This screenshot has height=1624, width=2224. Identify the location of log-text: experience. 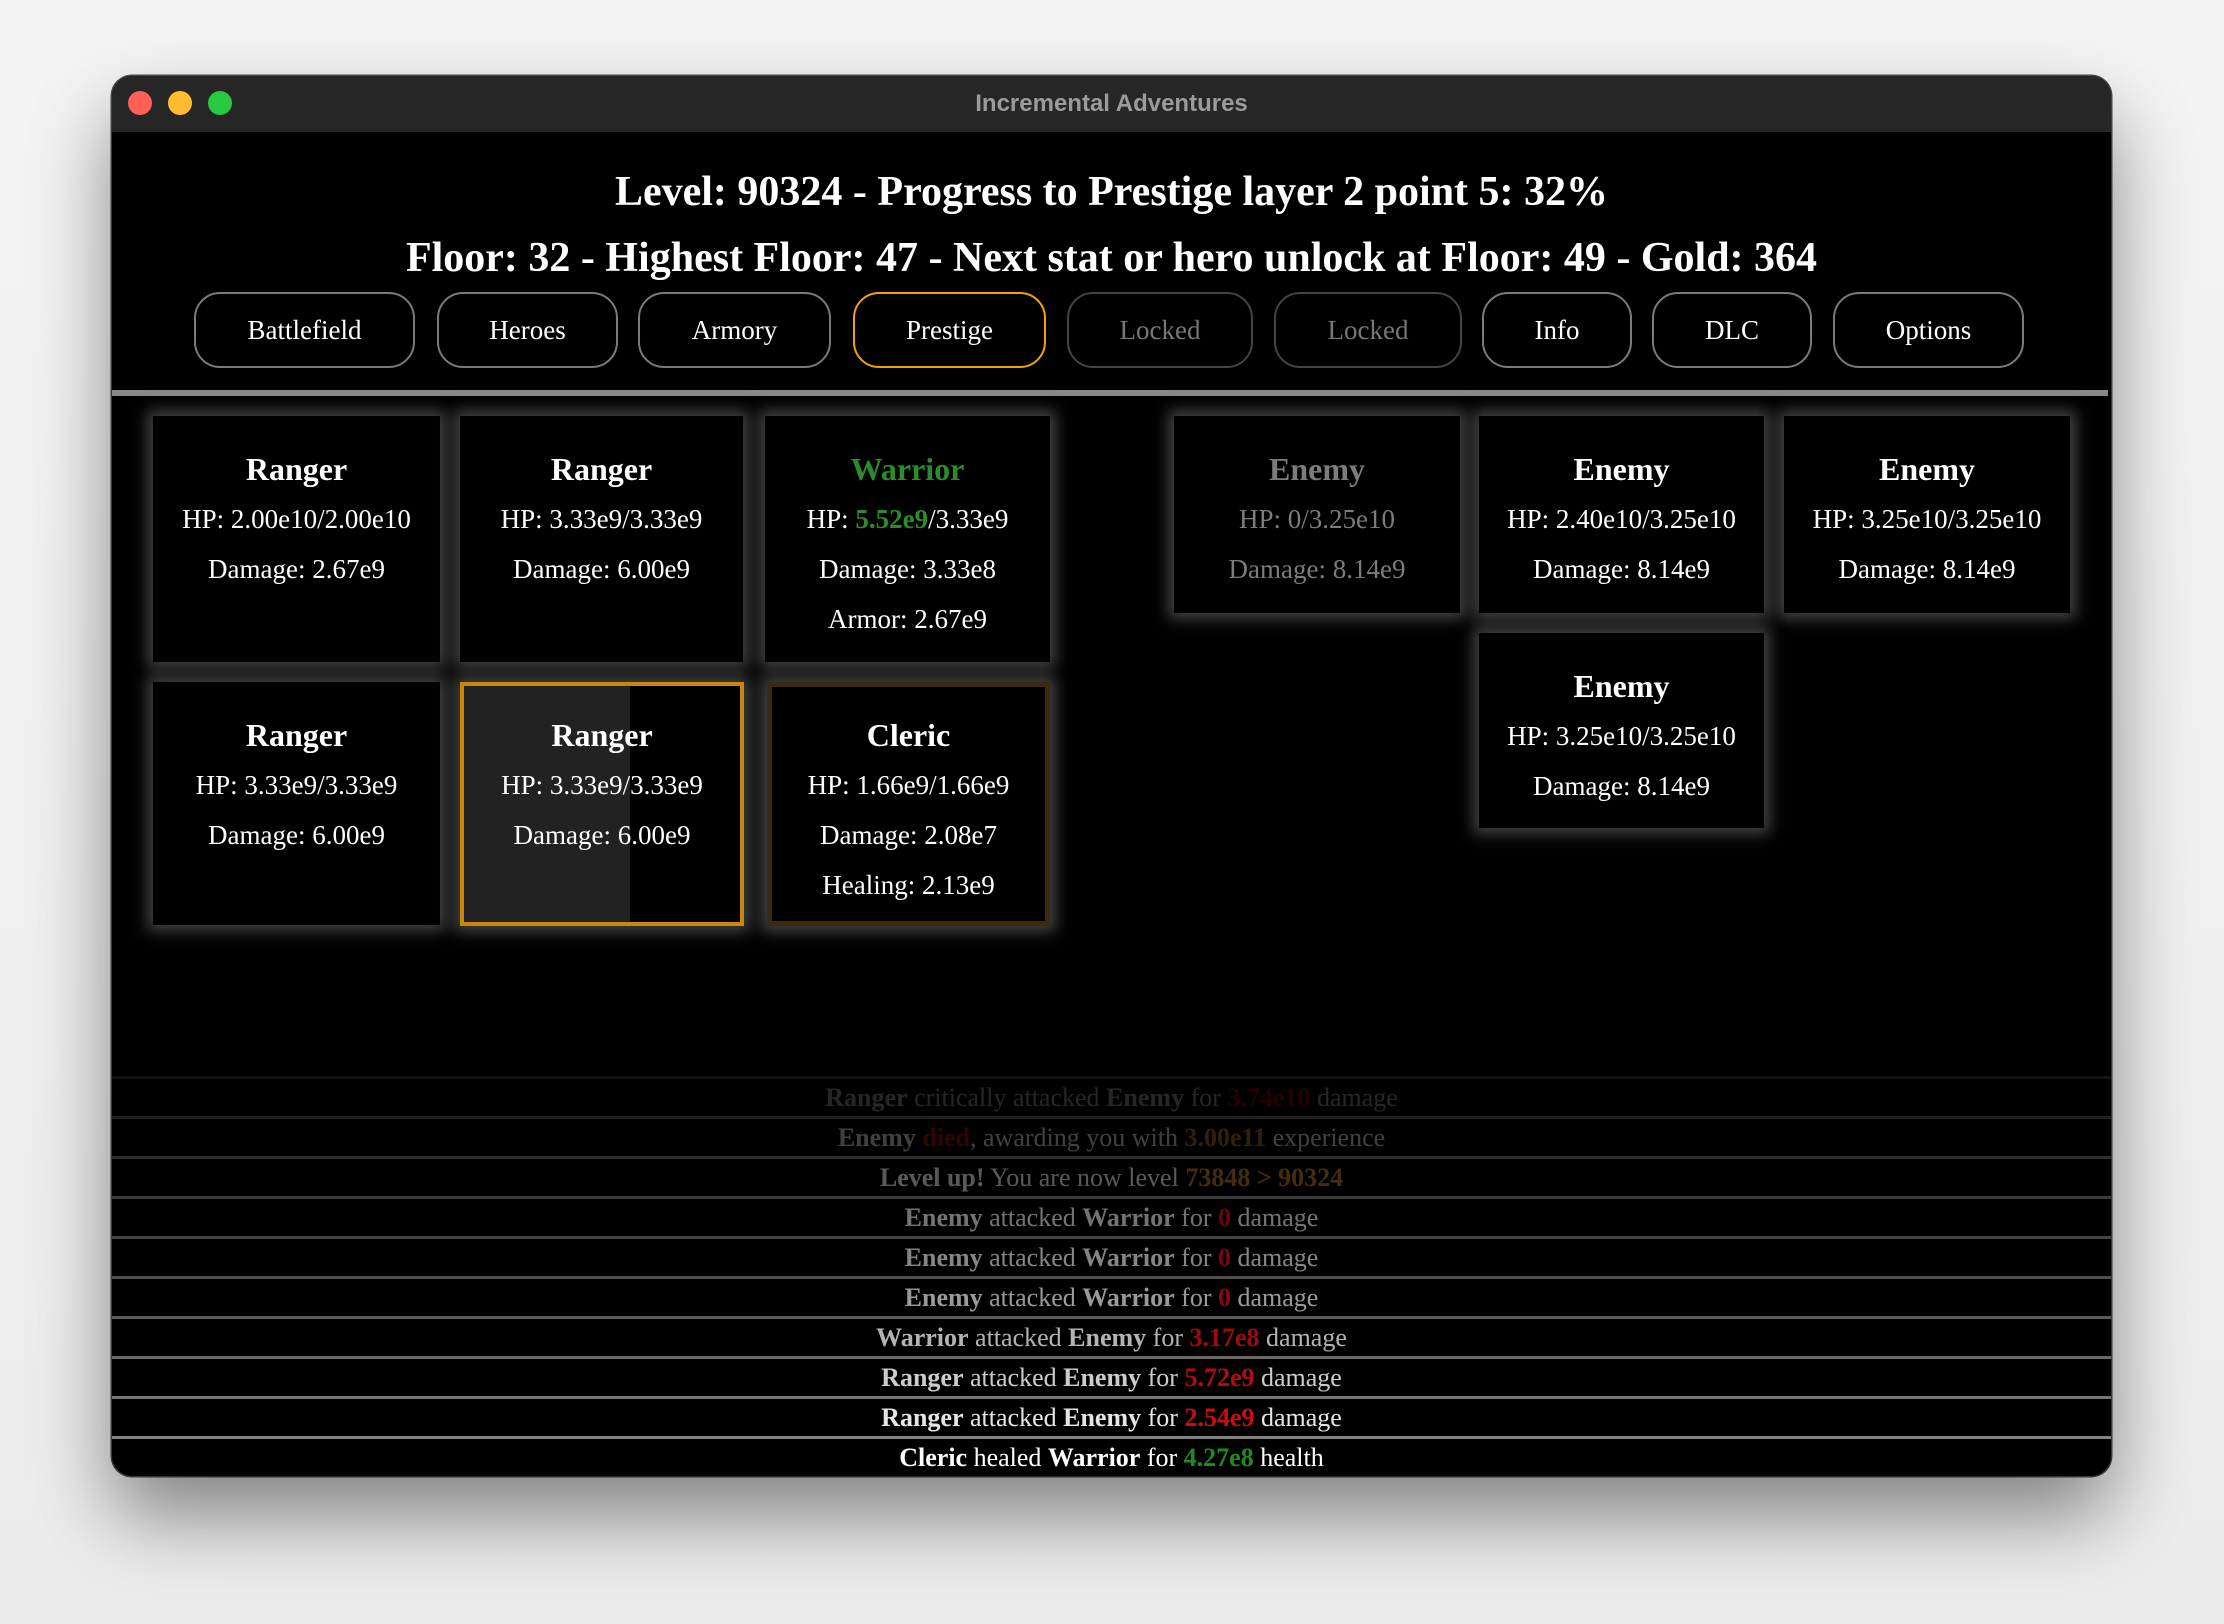
(1326, 1137).